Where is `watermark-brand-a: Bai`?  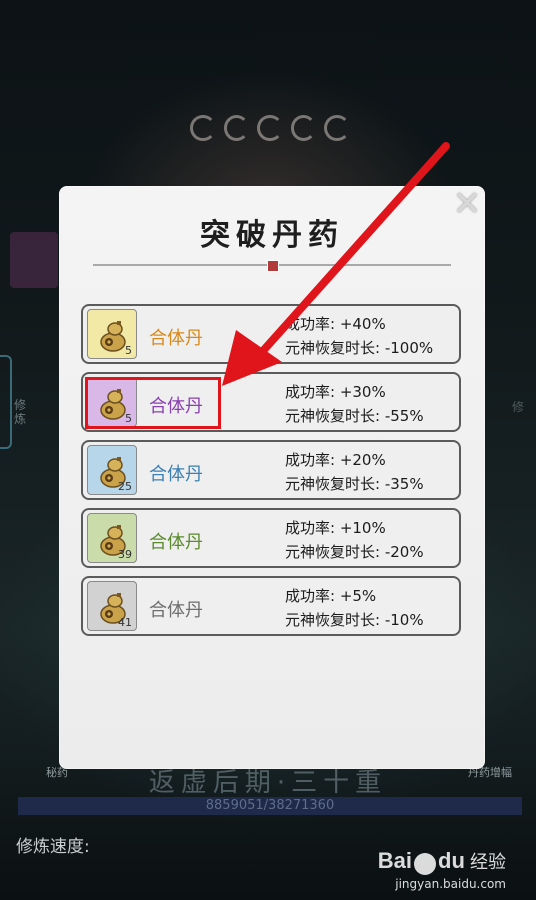
watermark-brand-a: Bai is located at coordinates (395, 860).